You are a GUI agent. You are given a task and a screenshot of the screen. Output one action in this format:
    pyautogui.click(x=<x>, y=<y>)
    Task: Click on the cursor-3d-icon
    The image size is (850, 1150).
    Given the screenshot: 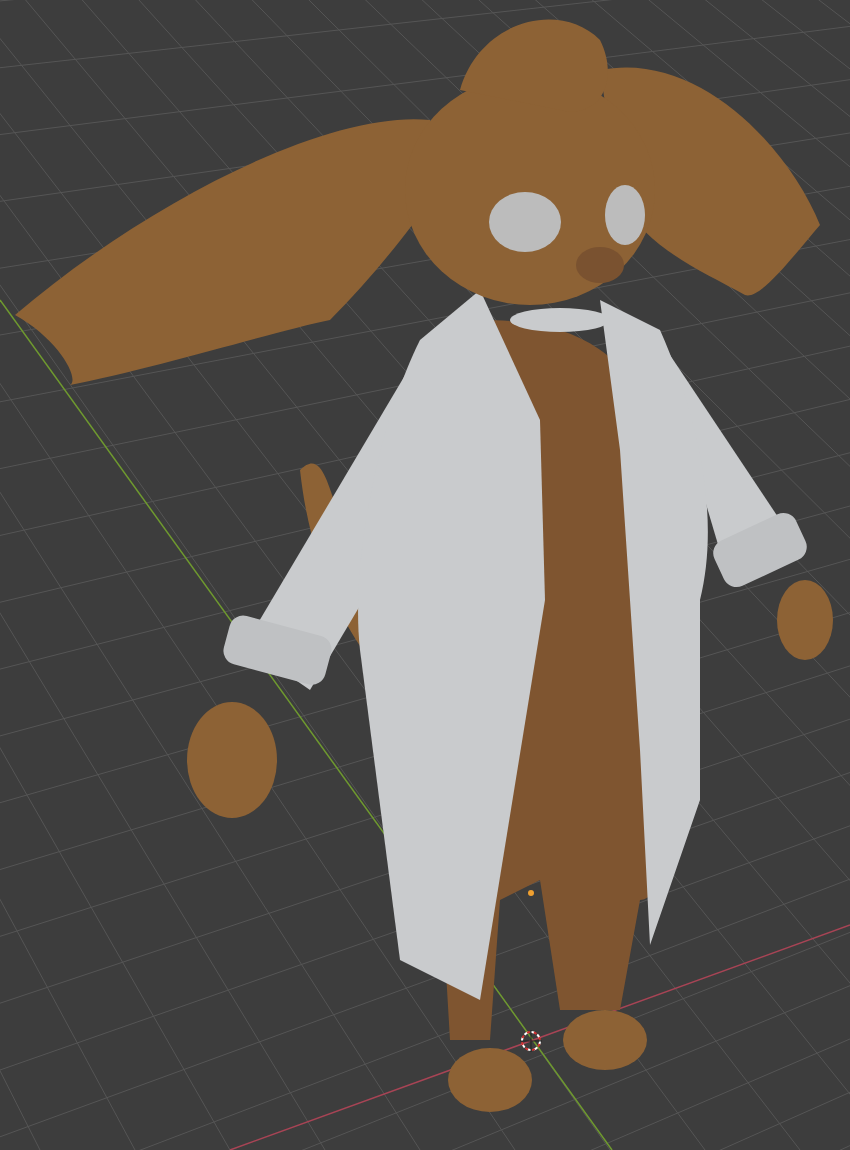 What is the action you would take?
    pyautogui.click(x=531, y=1041)
    